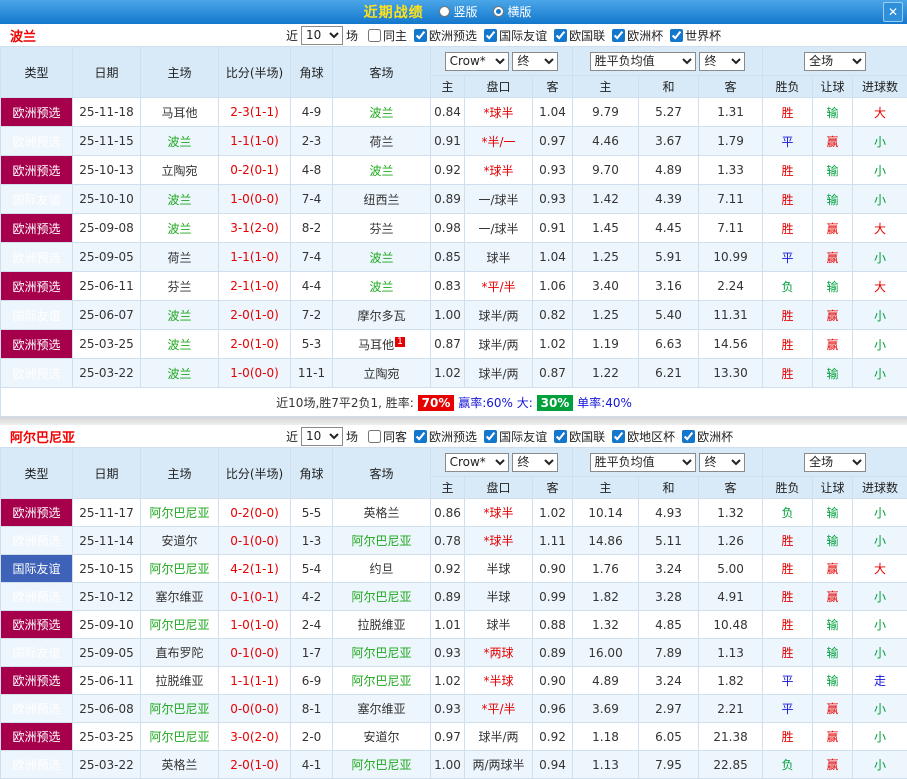 The width and height of the screenshot is (907, 779). What do you see at coordinates (606, 286) in the screenshot?
I see `avg-home-odds-cell: 3.40` at bounding box center [606, 286].